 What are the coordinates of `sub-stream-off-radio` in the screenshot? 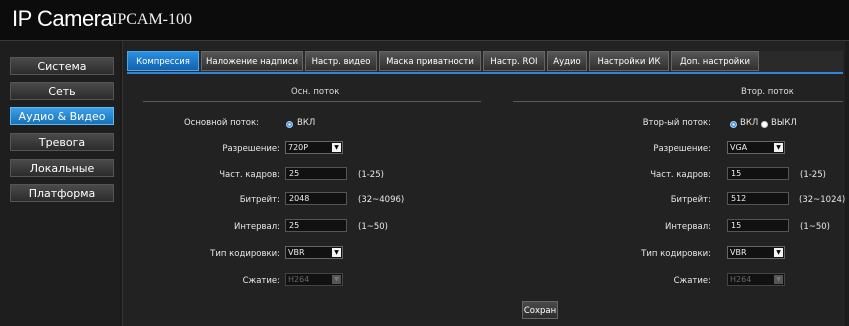 It's located at (764, 124).